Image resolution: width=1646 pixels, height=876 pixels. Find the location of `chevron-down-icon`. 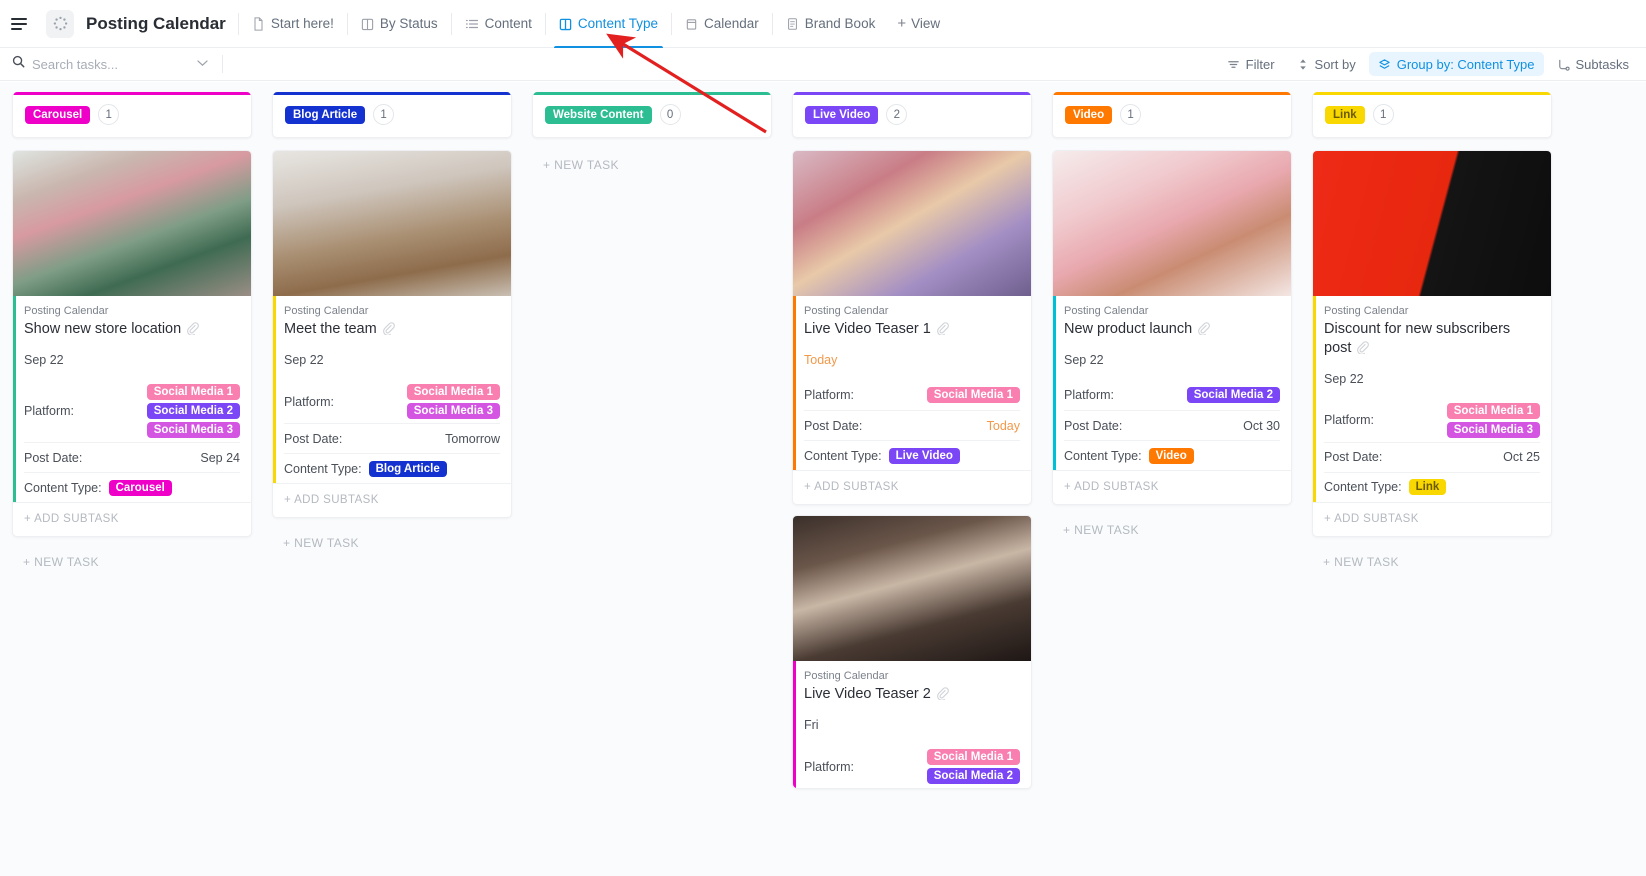

chevron-down-icon is located at coordinates (202, 64).